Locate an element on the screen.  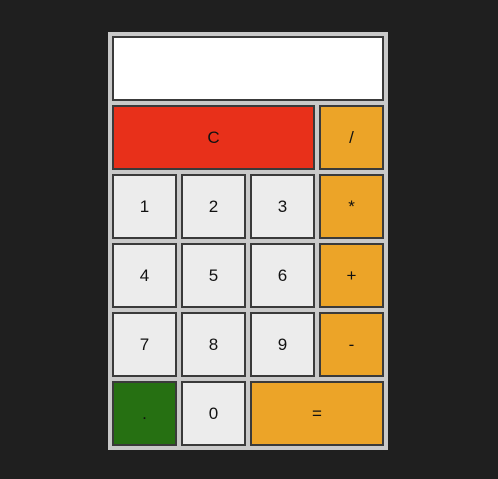
equals-button: = is located at coordinates (317, 413).